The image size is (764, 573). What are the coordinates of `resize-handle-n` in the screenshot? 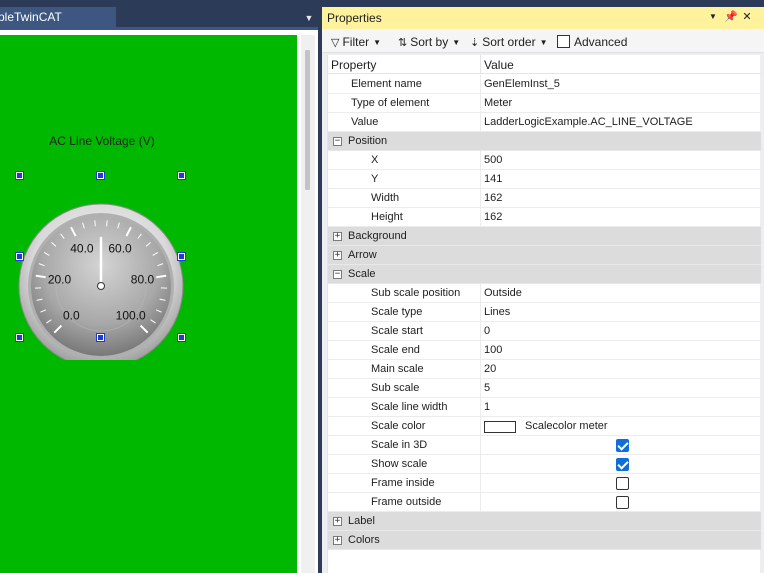 It's located at (100, 175).